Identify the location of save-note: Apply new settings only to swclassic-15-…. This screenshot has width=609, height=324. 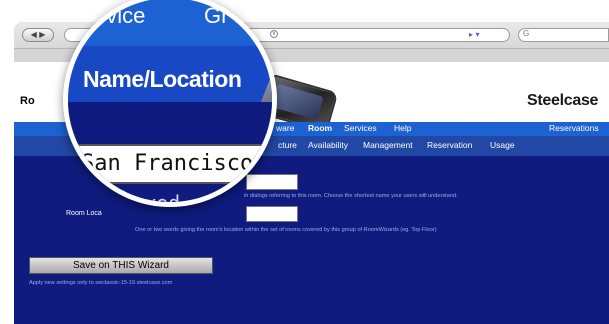
(101, 283).